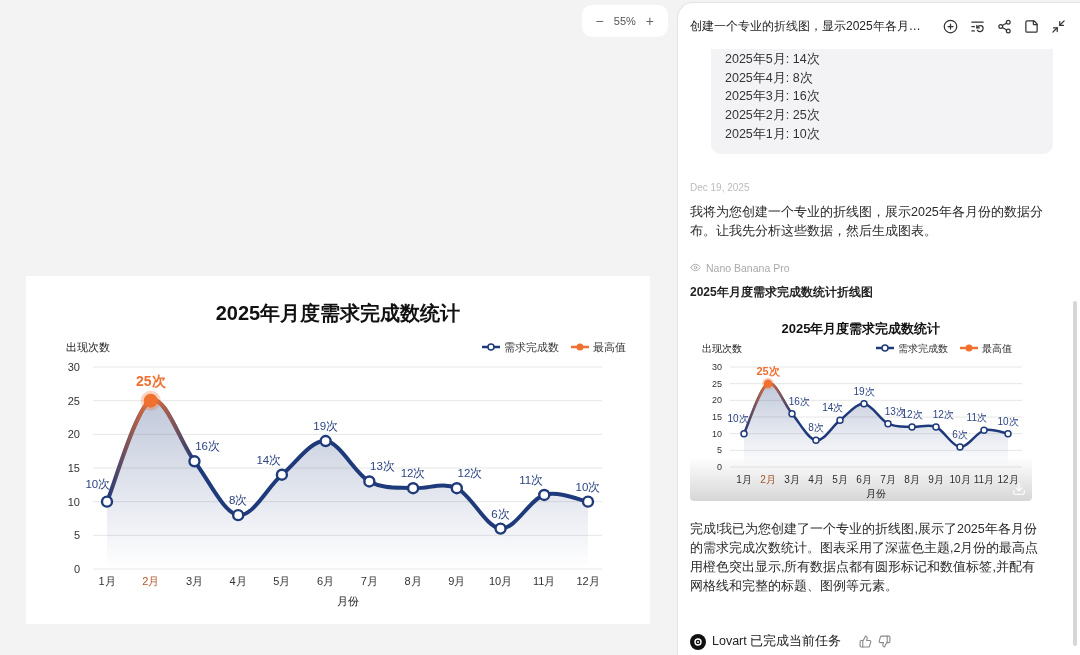 The width and height of the screenshot is (1080, 655). What do you see at coordinates (769, 78) in the screenshot?
I see `message-line: 2025年4月: 8次` at bounding box center [769, 78].